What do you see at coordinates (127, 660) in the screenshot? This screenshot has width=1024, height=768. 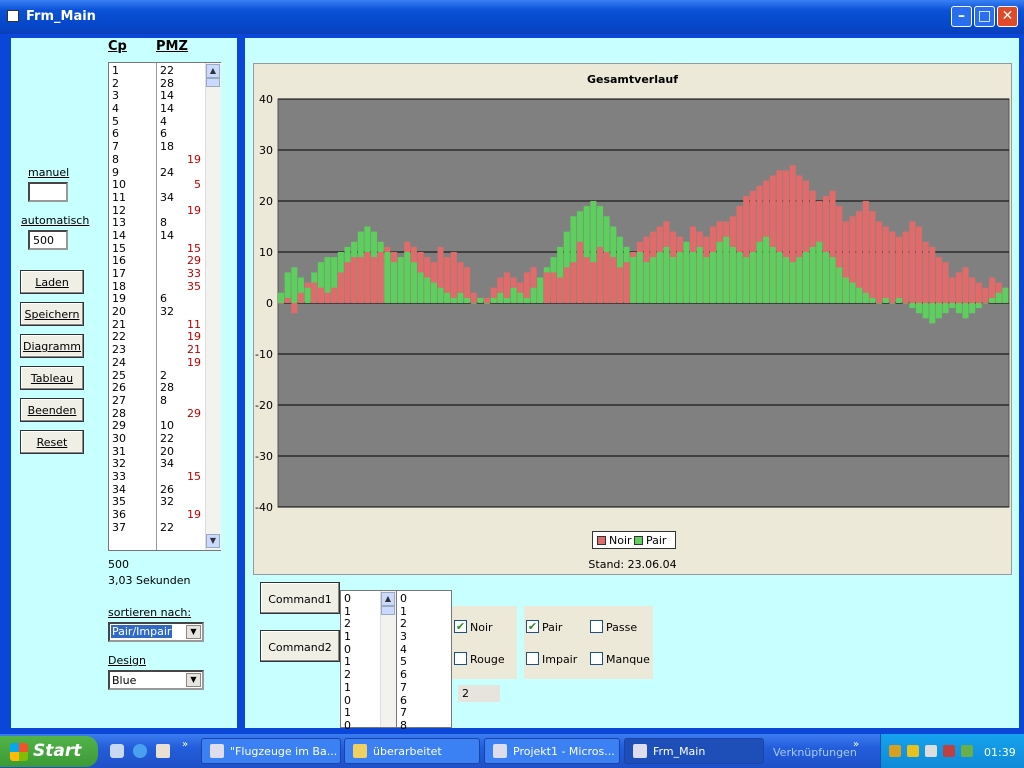 I see `design-label: Design` at bounding box center [127, 660].